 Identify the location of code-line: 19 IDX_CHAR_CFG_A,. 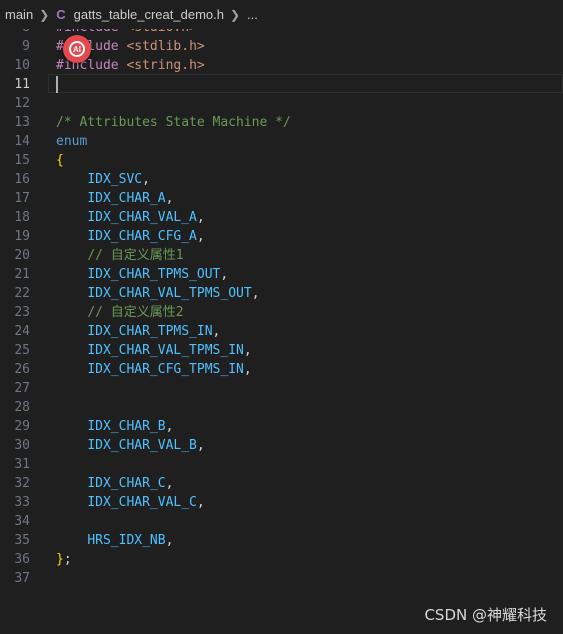
(281, 236).